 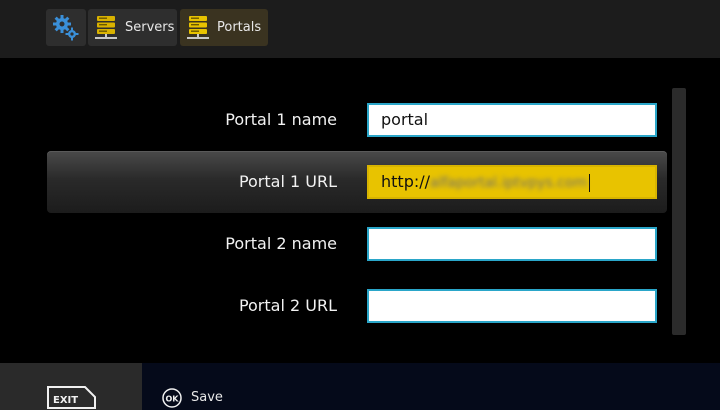 I want to click on portal-1-name-field: portal, so click(x=512, y=120).